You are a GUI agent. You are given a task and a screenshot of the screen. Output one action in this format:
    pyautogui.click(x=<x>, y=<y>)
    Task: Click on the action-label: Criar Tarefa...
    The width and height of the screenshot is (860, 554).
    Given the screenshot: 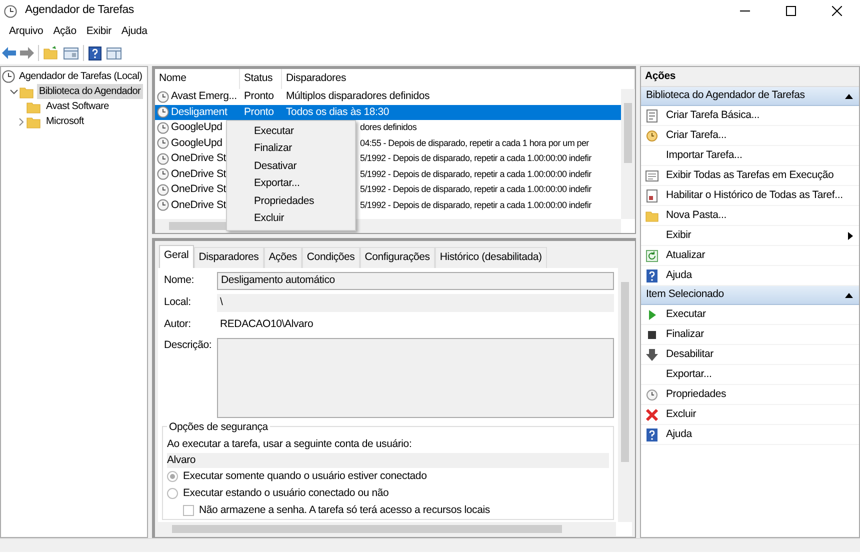 What is the action you would take?
    pyautogui.click(x=696, y=135)
    